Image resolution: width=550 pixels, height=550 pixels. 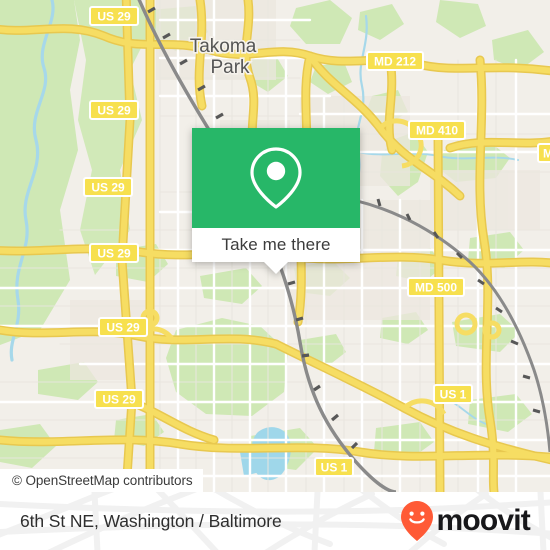 I want to click on shield-us29-6: US 29, so click(x=119, y=399).